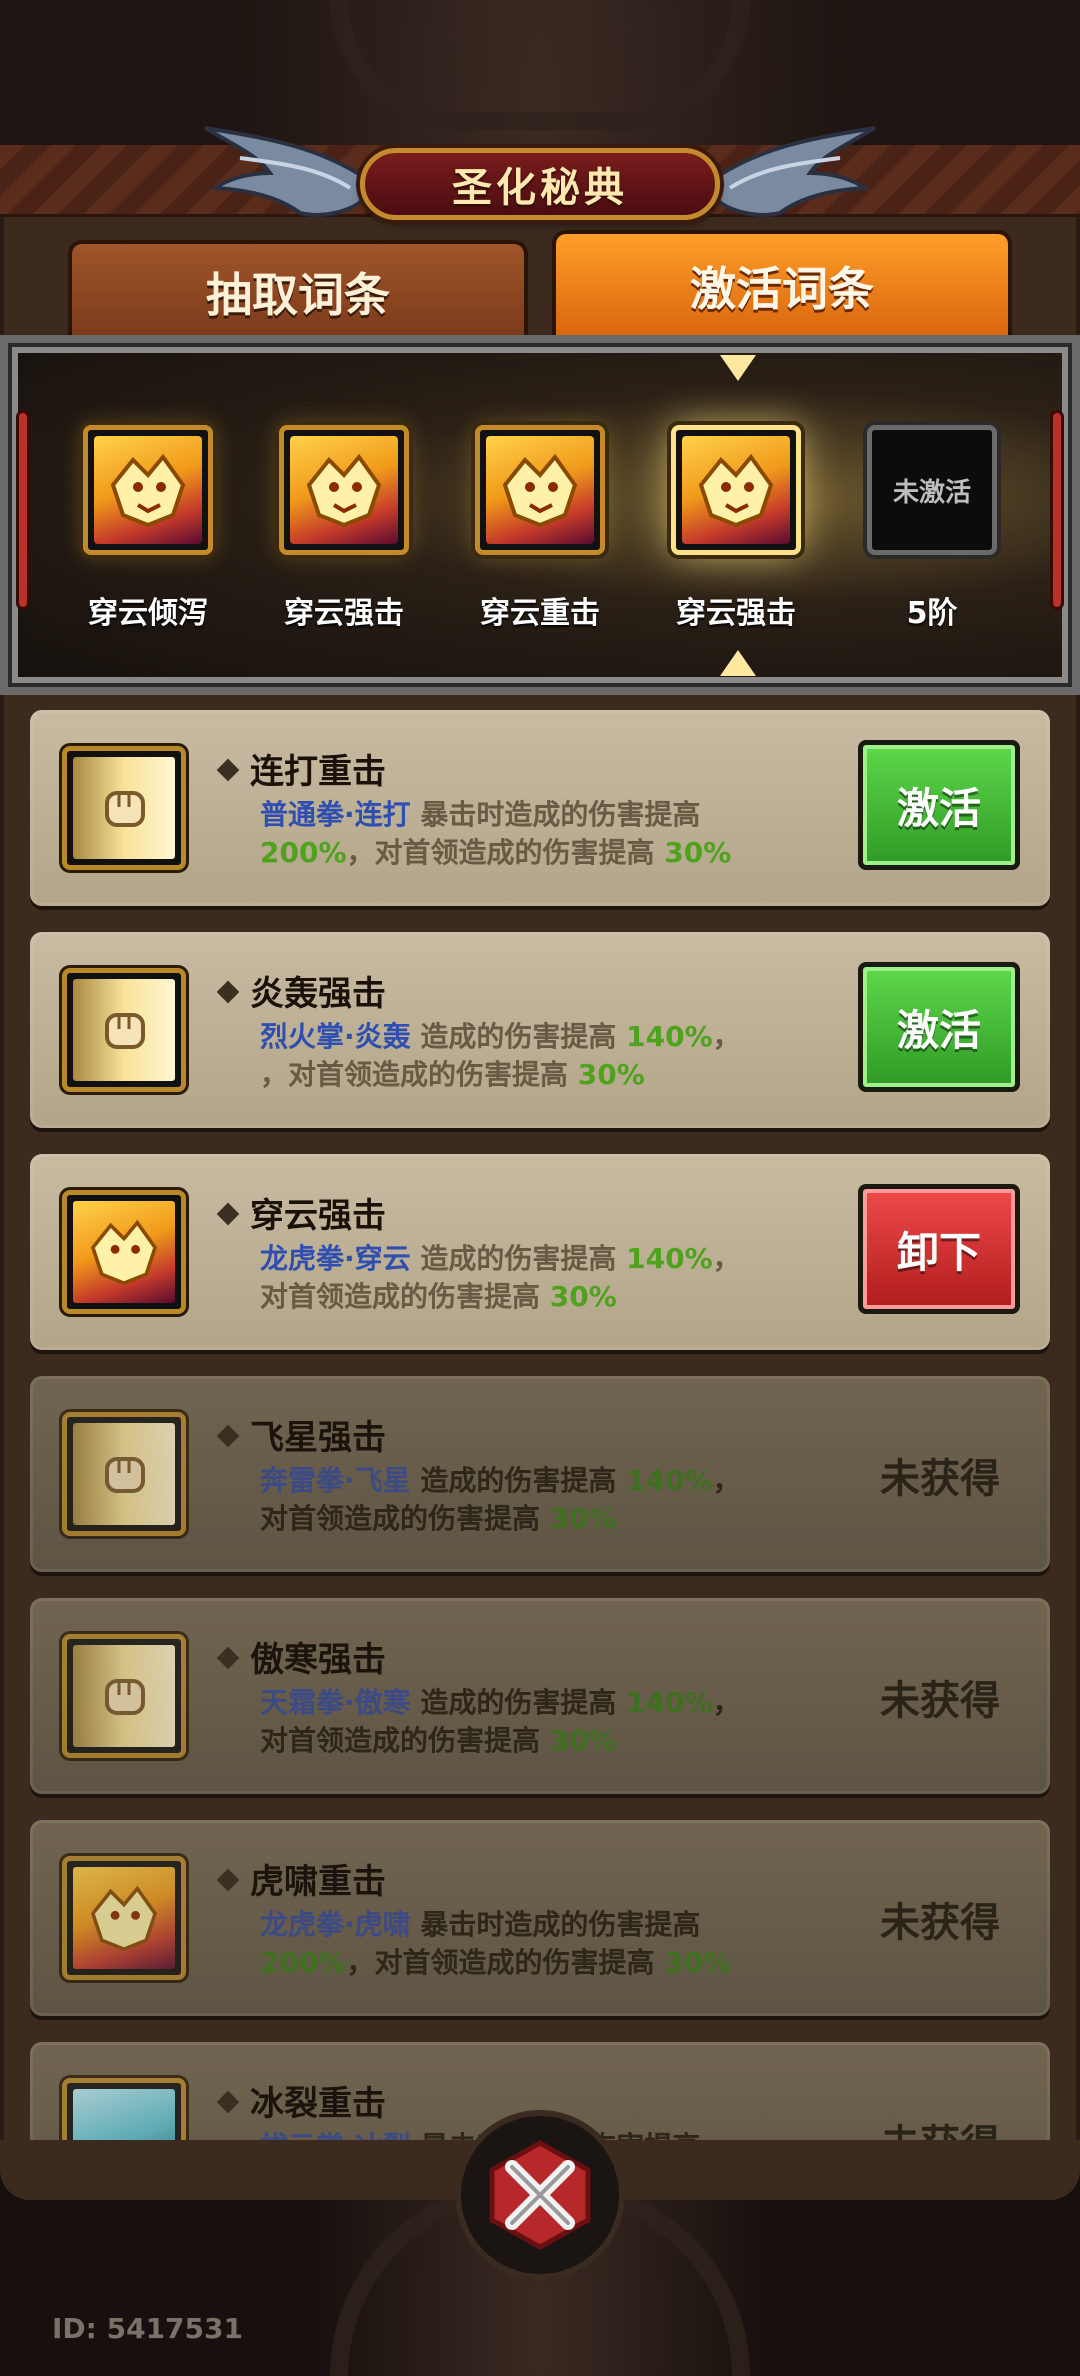  Describe the element at coordinates (782, 284) in the screenshot. I see `tab-activate-entries: 激活词条` at that location.